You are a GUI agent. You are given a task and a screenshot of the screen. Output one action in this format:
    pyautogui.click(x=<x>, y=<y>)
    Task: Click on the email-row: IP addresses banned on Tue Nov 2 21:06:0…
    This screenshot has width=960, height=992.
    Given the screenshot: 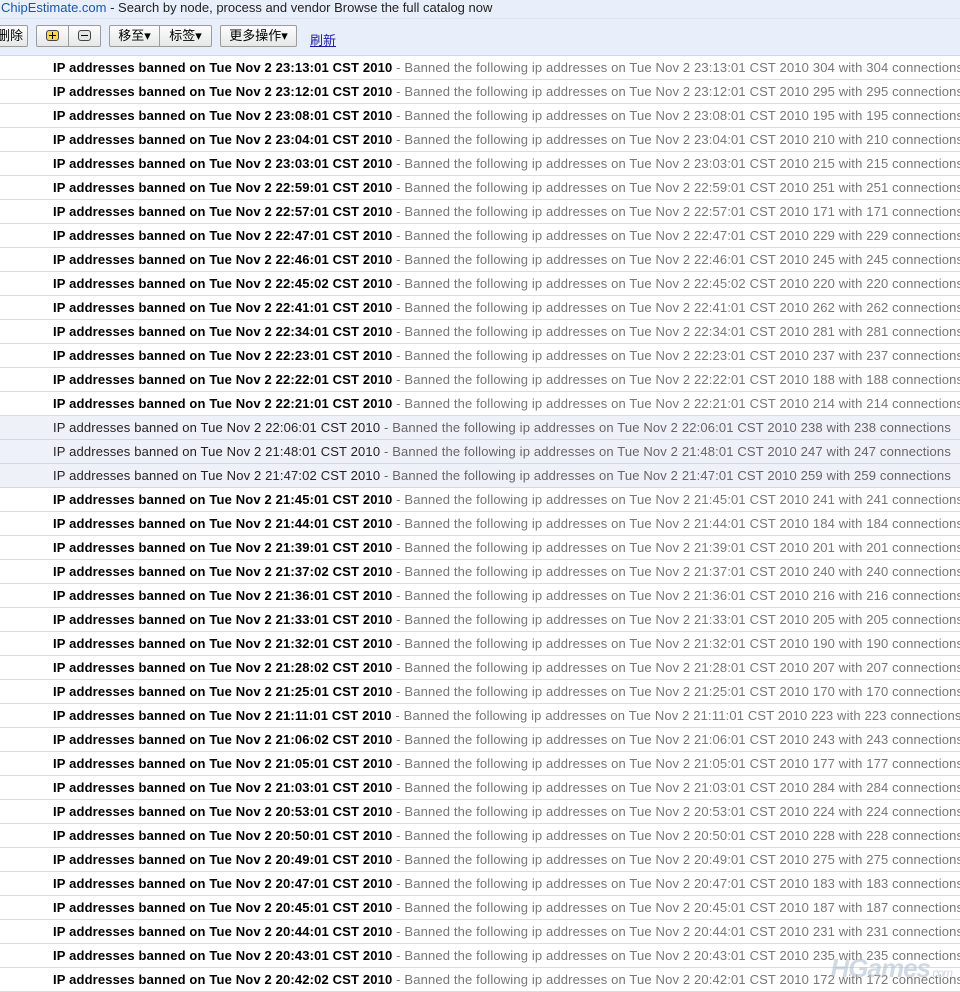 What is the action you would take?
    pyautogui.click(x=480, y=740)
    